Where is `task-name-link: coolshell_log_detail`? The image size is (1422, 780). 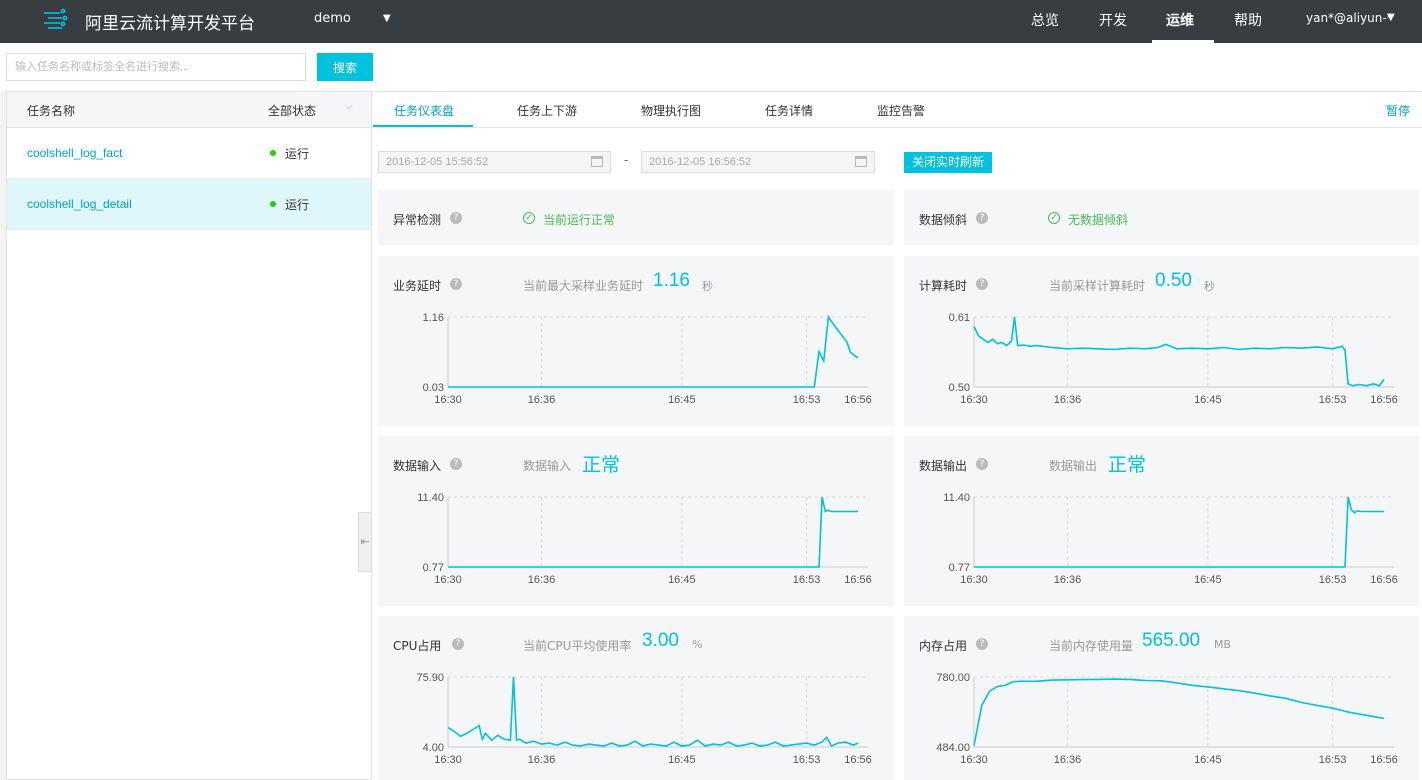
task-name-link: coolshell_log_detail is located at coordinates (79, 204).